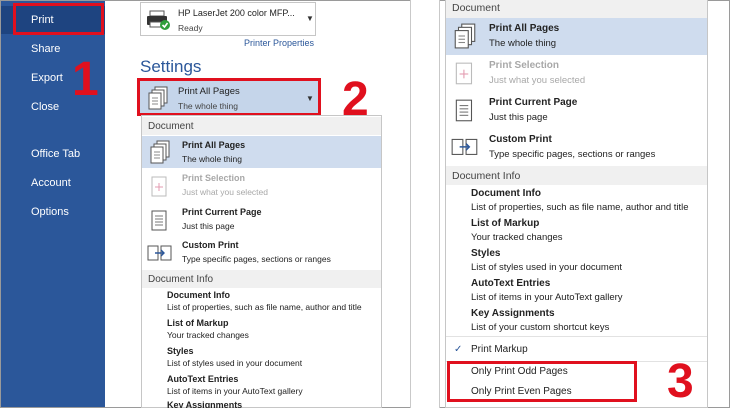 The image size is (730, 408). I want to click on sidebar-item-label: Share, so click(46, 49).